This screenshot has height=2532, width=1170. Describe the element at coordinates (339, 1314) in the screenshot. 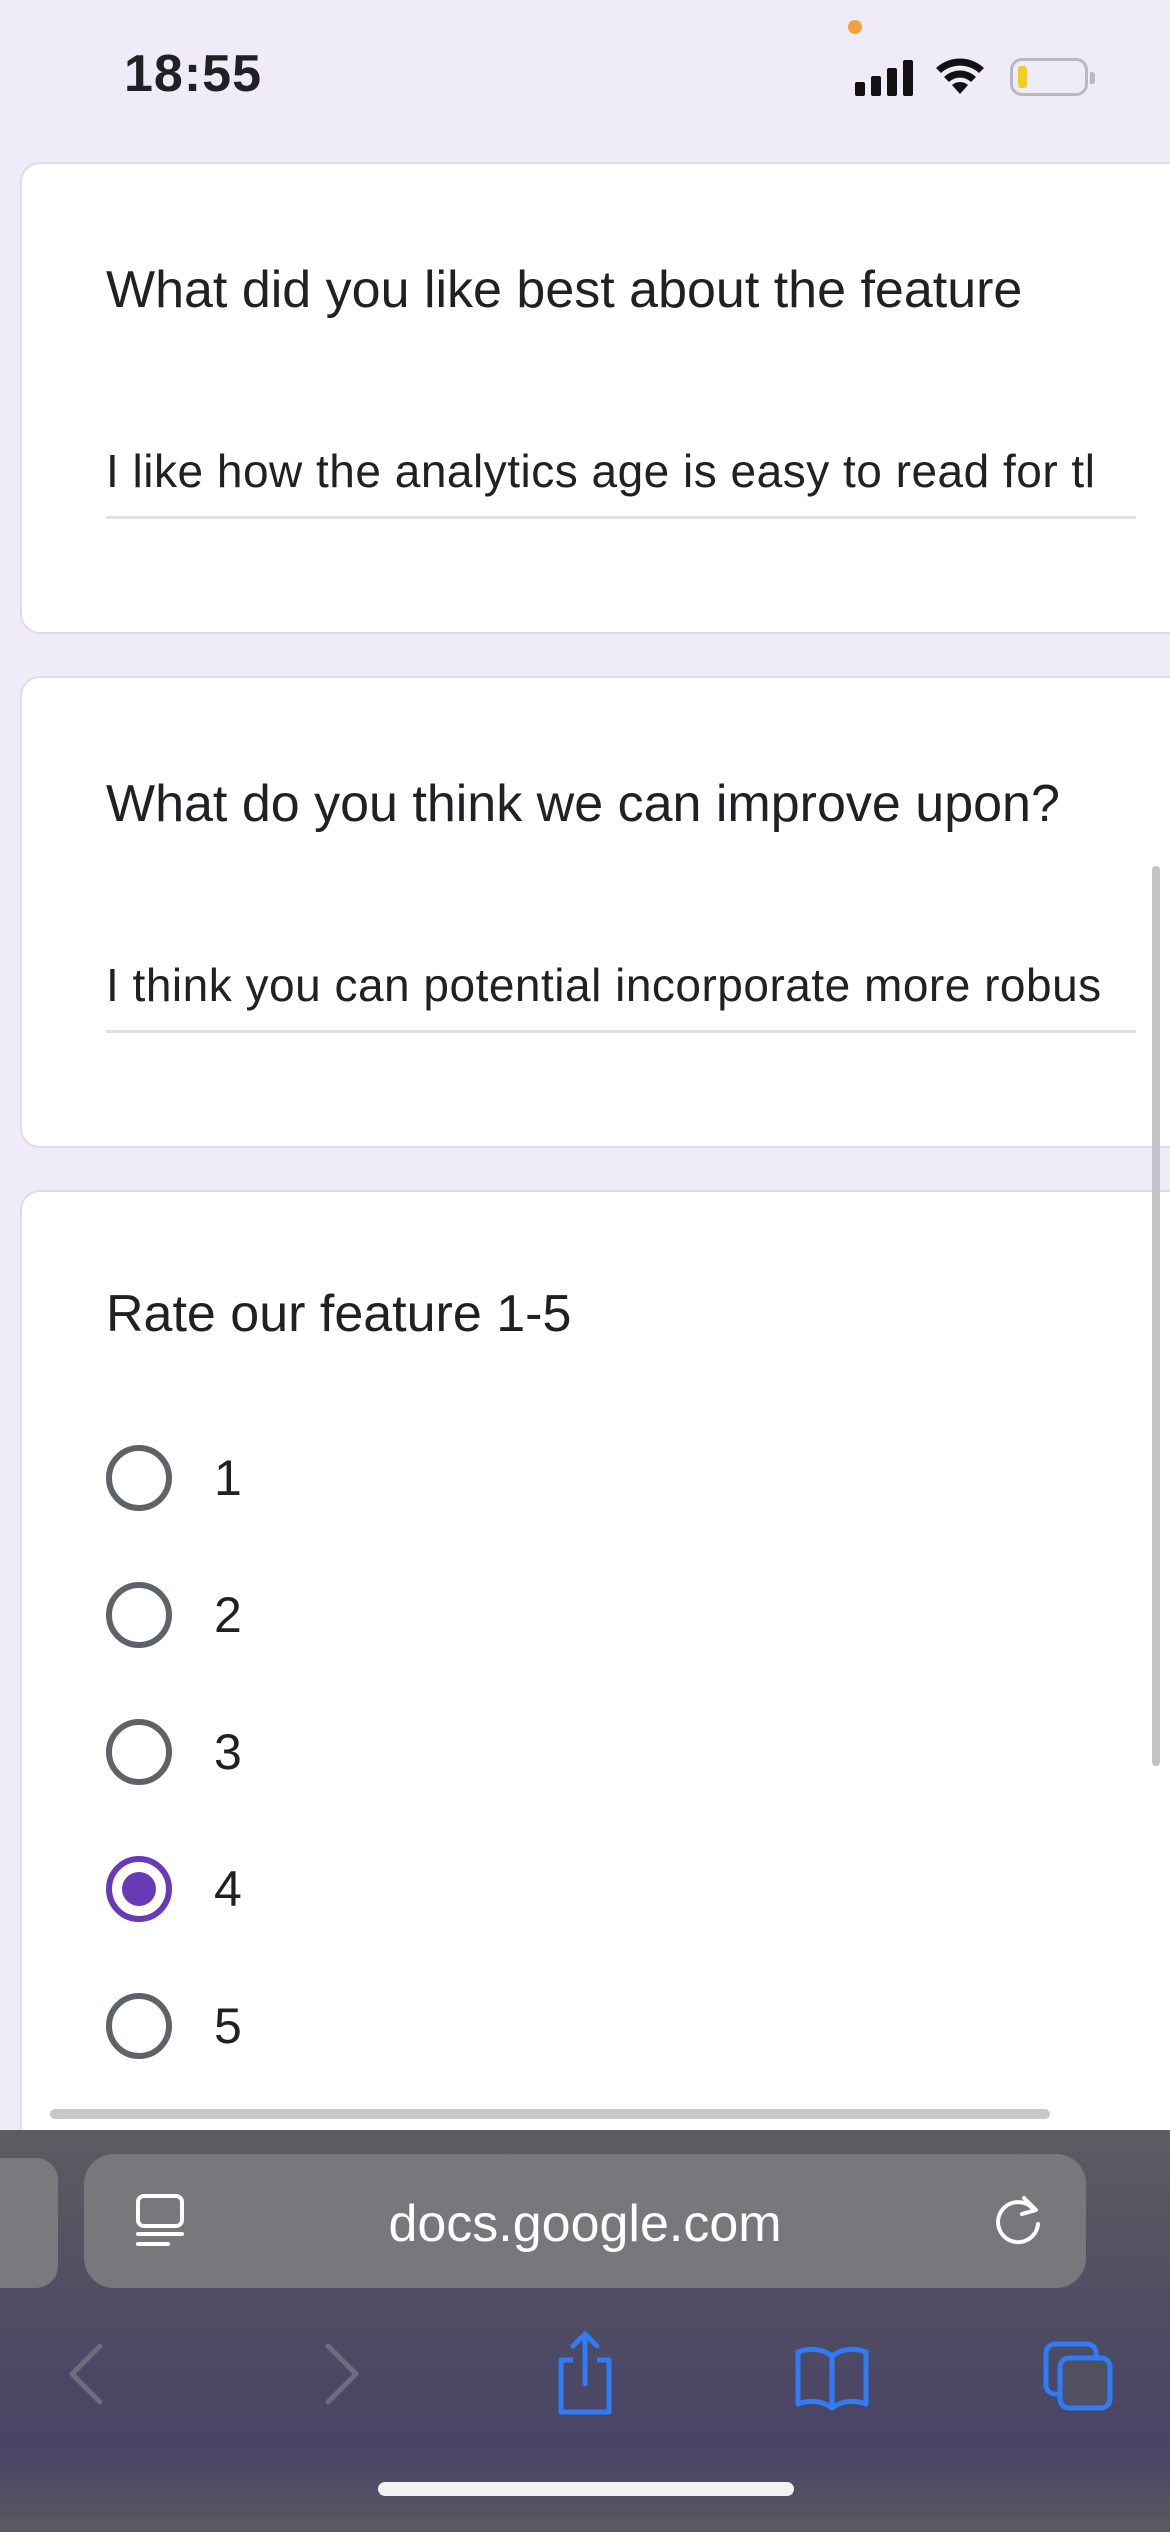

I see `question-title: Rate our feature 1-5` at that location.